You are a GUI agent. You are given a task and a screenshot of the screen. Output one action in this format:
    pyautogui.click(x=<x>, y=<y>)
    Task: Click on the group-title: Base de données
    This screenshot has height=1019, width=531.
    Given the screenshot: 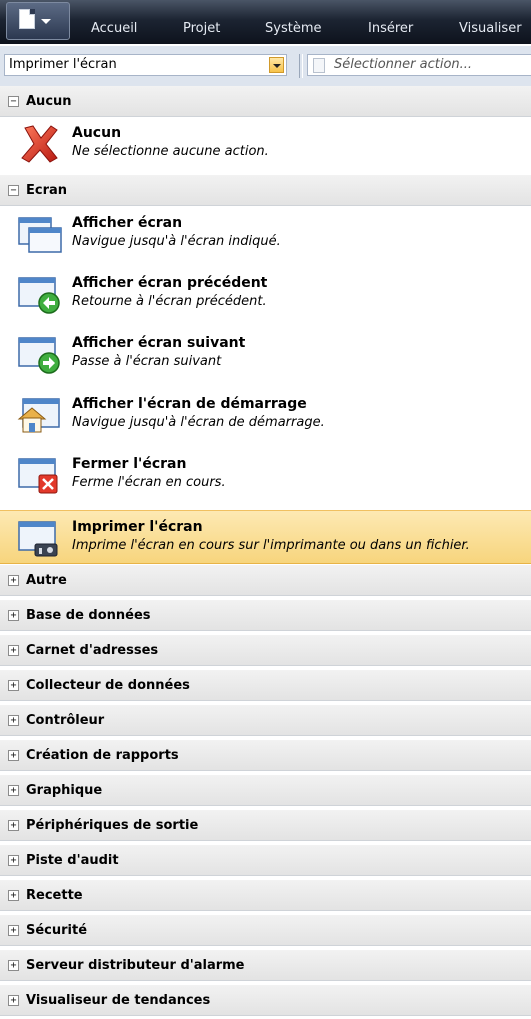 What is the action you would take?
    pyautogui.click(x=88, y=615)
    